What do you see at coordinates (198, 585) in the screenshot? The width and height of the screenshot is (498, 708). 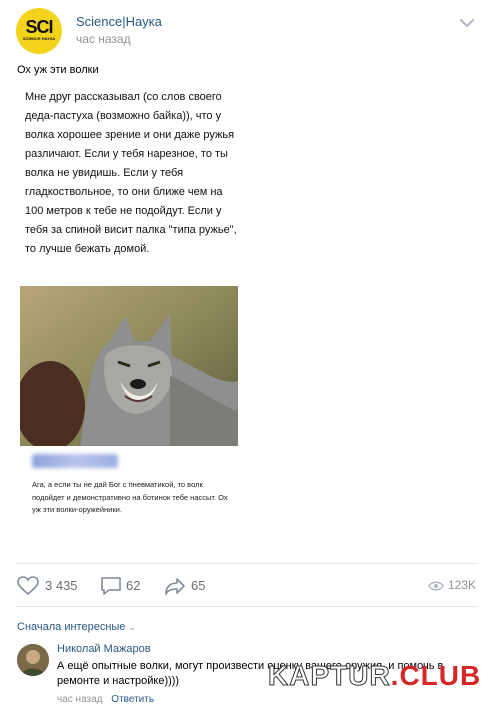 I see `share-count: 65` at bounding box center [198, 585].